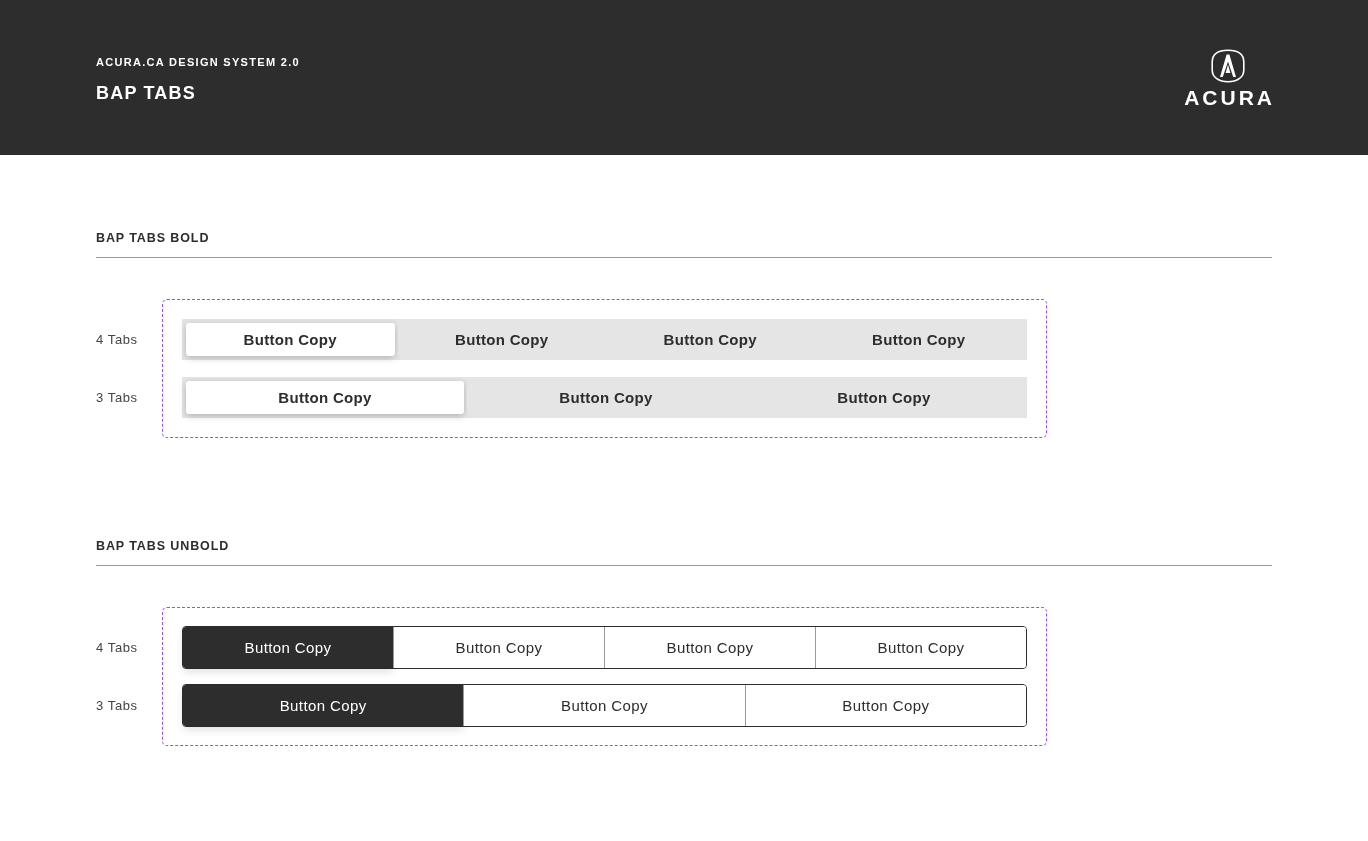 The image size is (1368, 841). I want to click on emblem-icon, so click(1228, 65).